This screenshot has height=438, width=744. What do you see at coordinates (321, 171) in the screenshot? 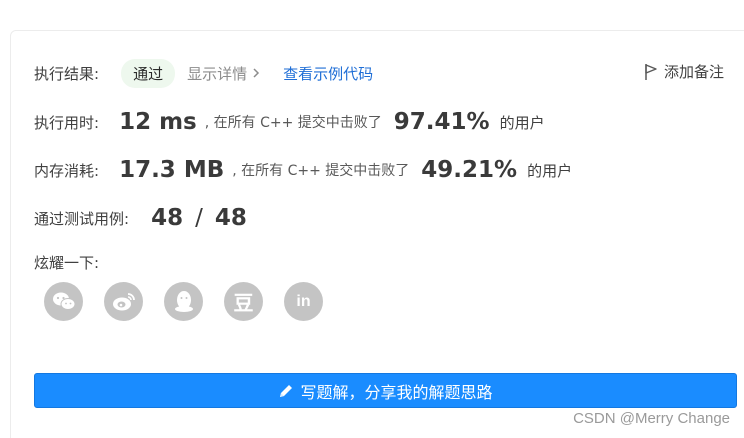
I see `memory-beat-text: , 在所有 C++ 提交中击败了` at bounding box center [321, 171].